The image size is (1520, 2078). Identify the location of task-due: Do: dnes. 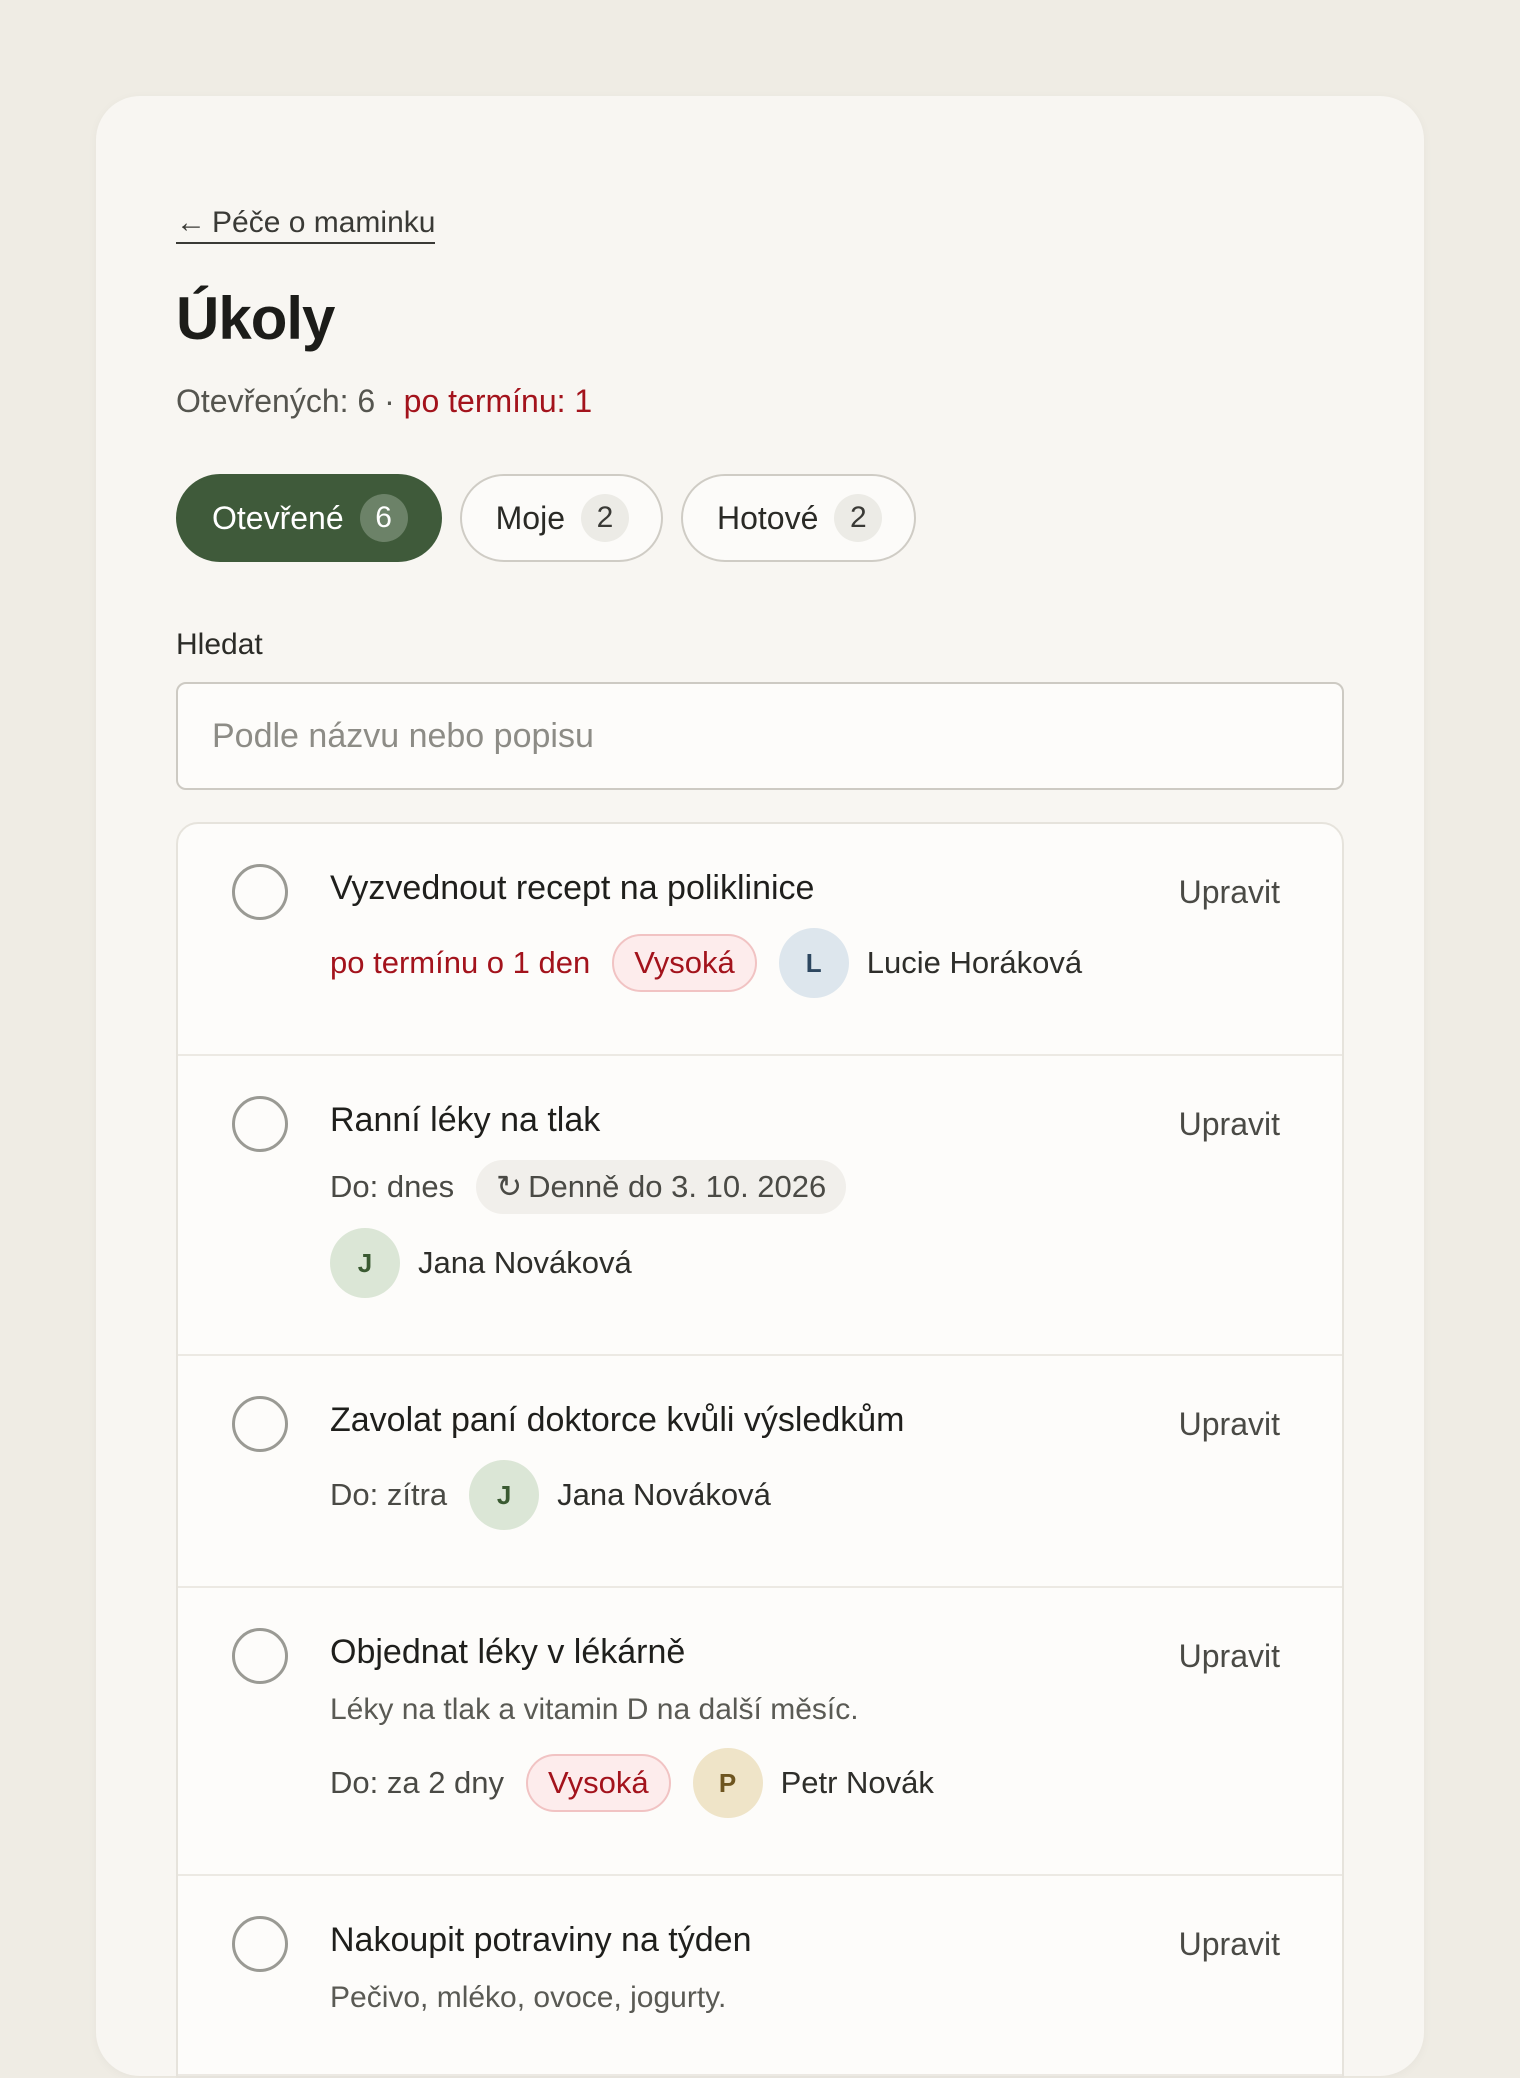
(392, 1186).